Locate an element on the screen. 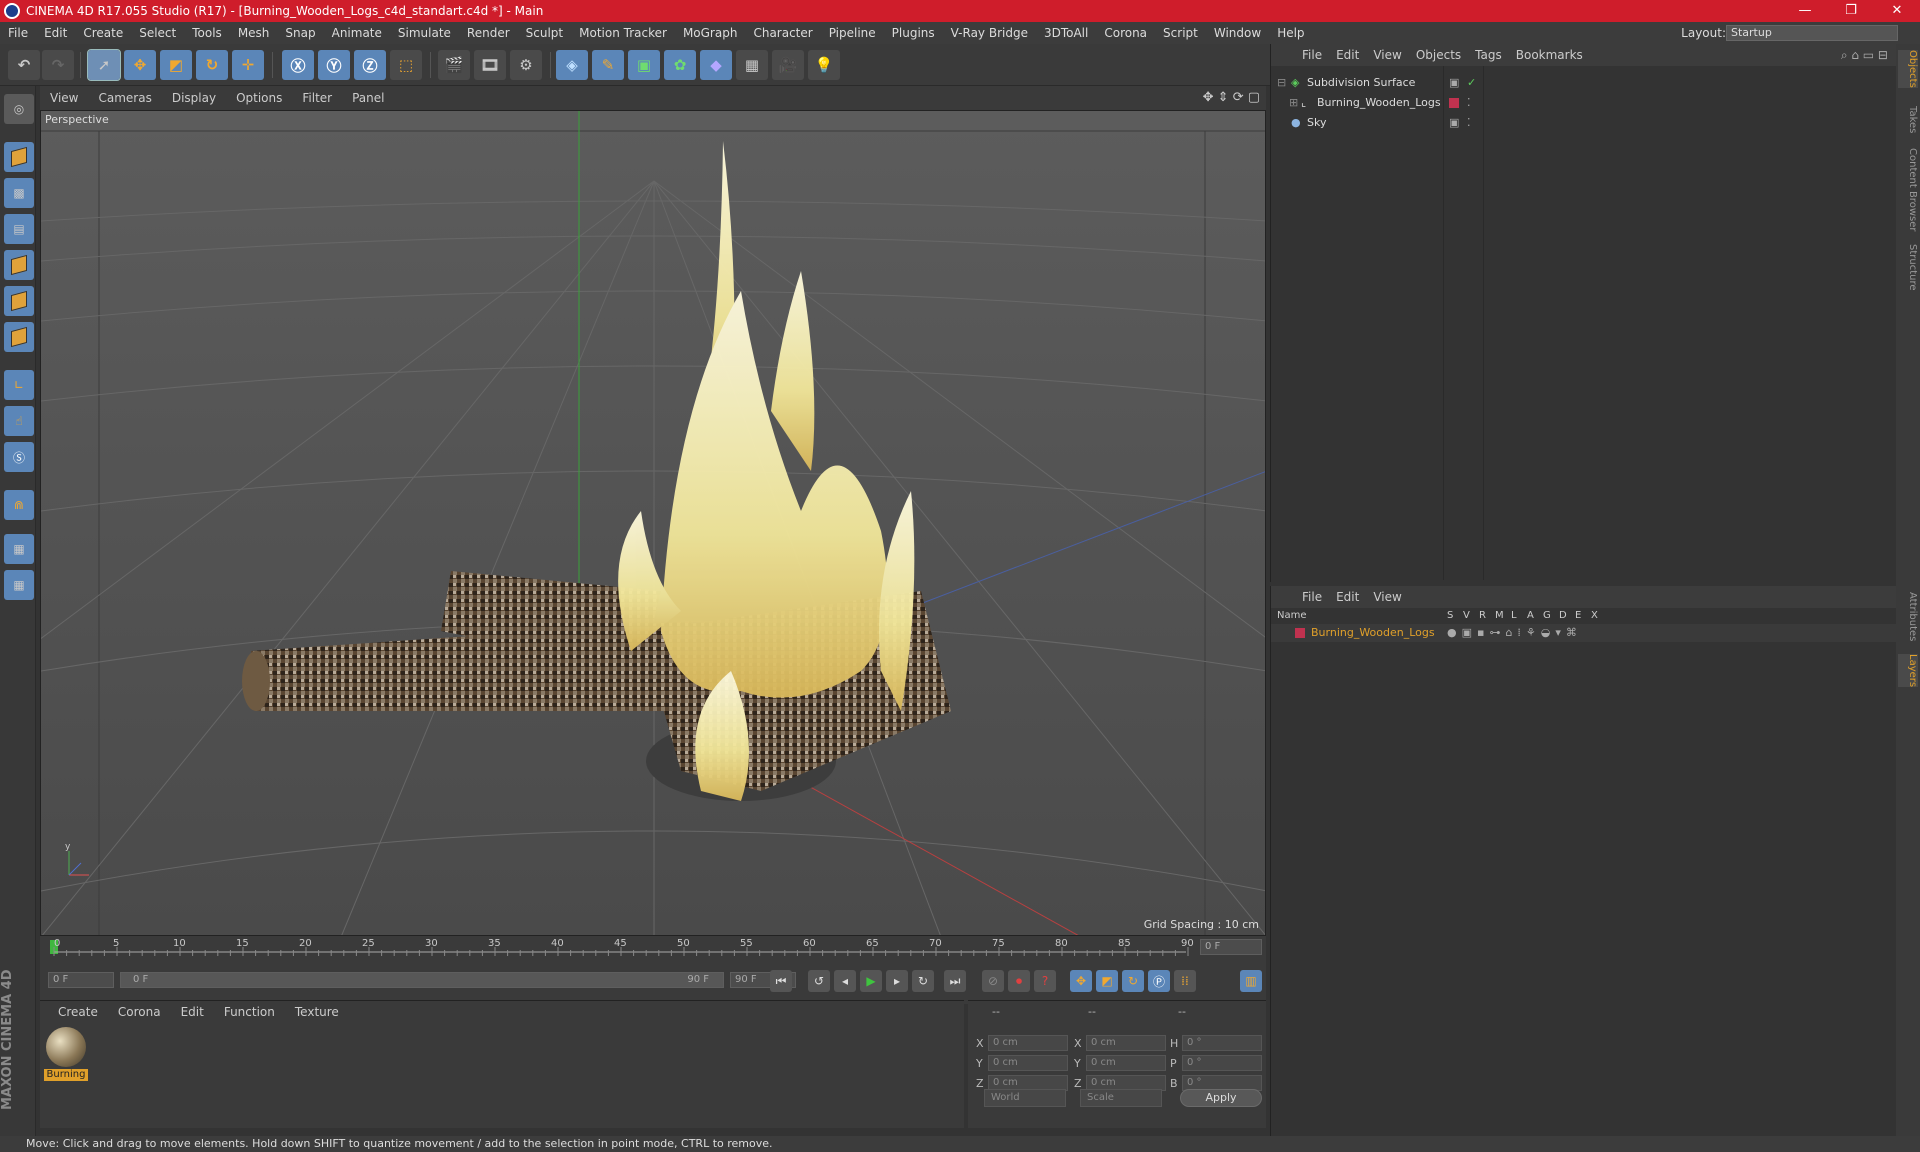  light-icon: 💡 is located at coordinates (824, 65).